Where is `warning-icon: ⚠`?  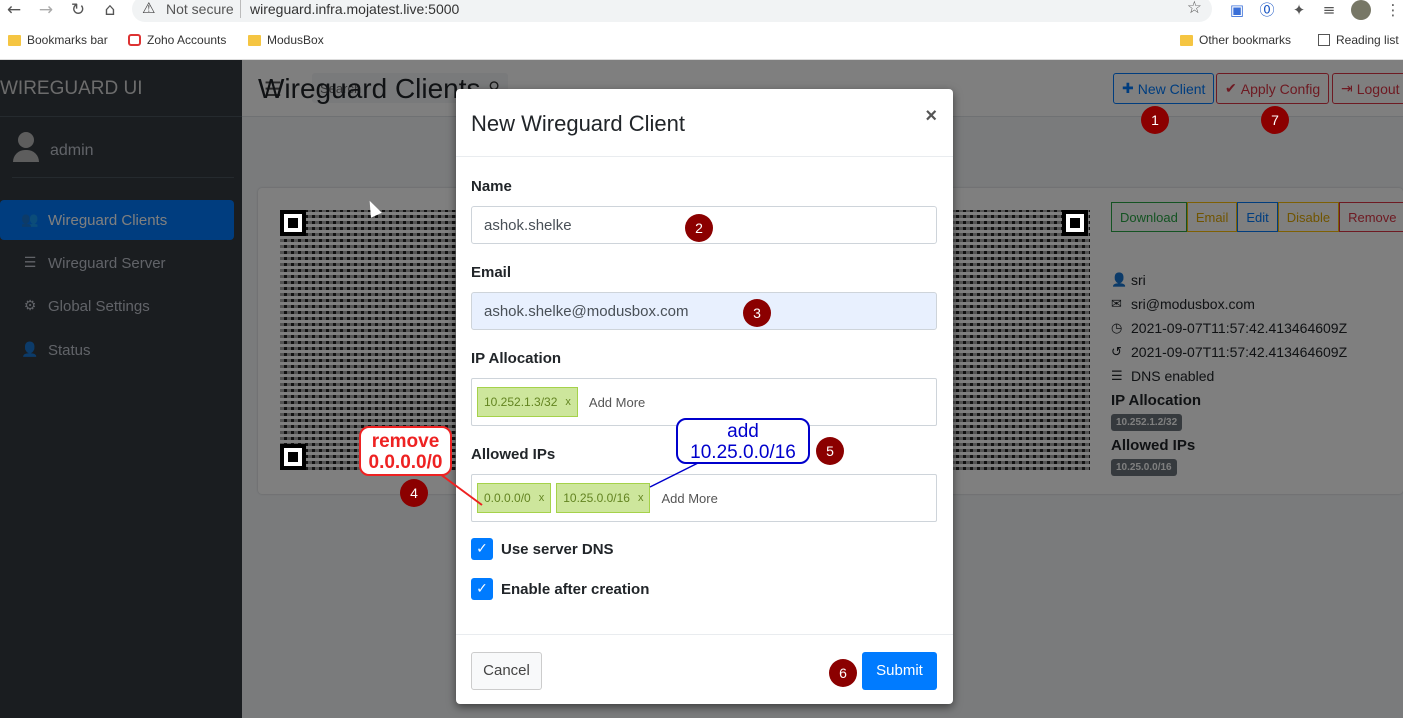
warning-icon: ⚠ is located at coordinates (149, 8).